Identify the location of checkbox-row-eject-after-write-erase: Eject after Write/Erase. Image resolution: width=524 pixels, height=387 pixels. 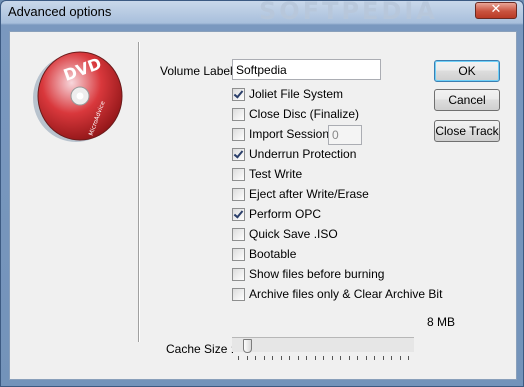
(300, 194).